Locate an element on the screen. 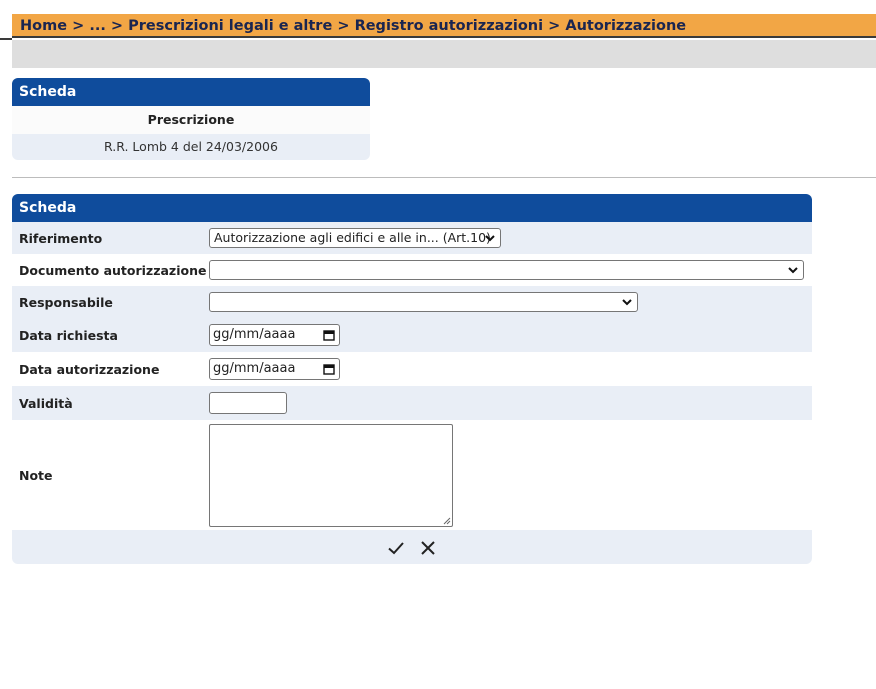  breadcrumb-current: Autorizzazione is located at coordinates (626, 26).